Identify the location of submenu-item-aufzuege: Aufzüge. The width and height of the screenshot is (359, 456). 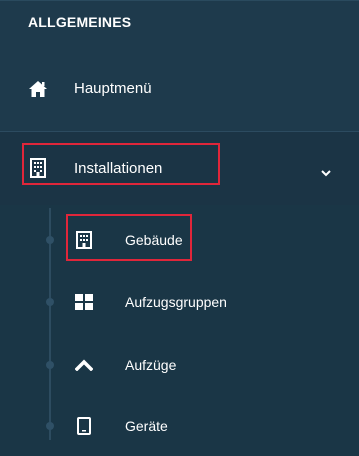
(179, 365).